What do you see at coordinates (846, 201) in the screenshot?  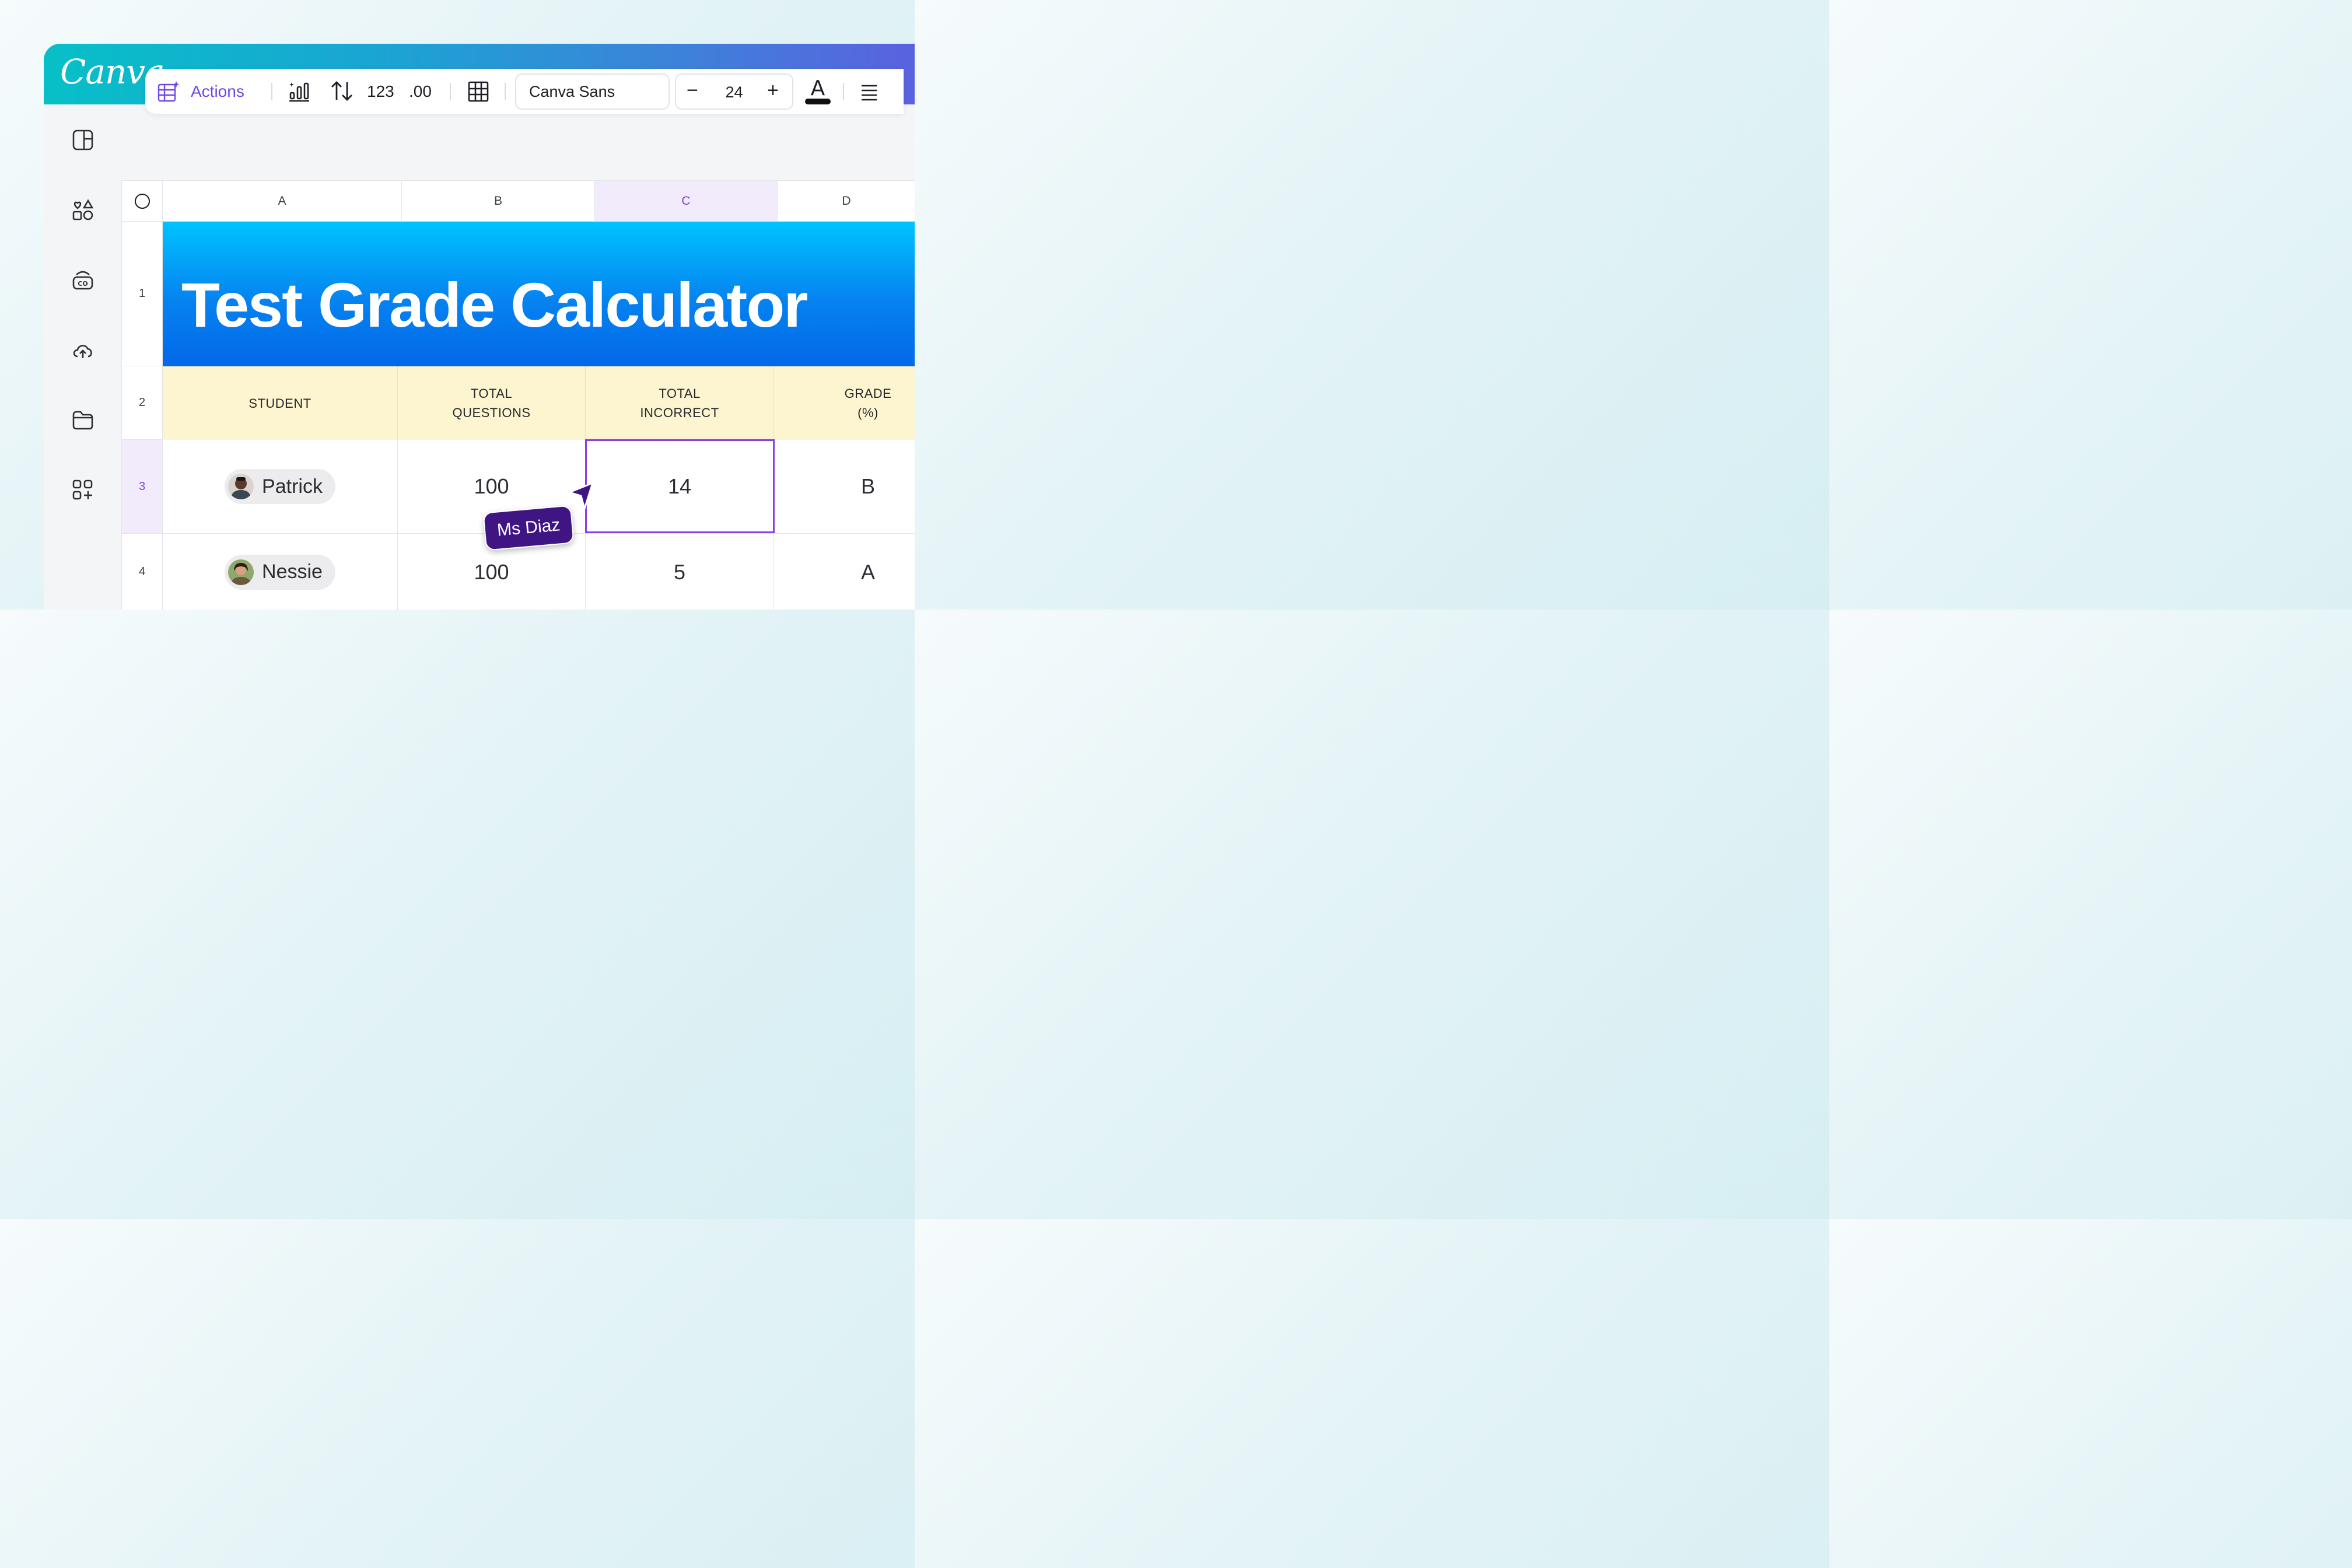 I see `column-header-d: D` at bounding box center [846, 201].